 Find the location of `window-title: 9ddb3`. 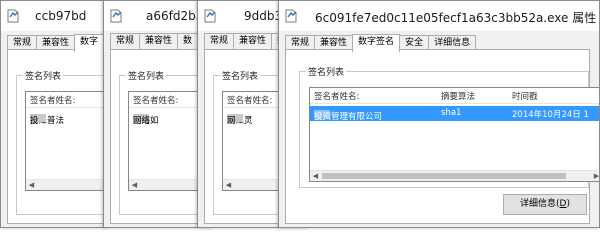

window-title: 9ddb3 is located at coordinates (263, 16).